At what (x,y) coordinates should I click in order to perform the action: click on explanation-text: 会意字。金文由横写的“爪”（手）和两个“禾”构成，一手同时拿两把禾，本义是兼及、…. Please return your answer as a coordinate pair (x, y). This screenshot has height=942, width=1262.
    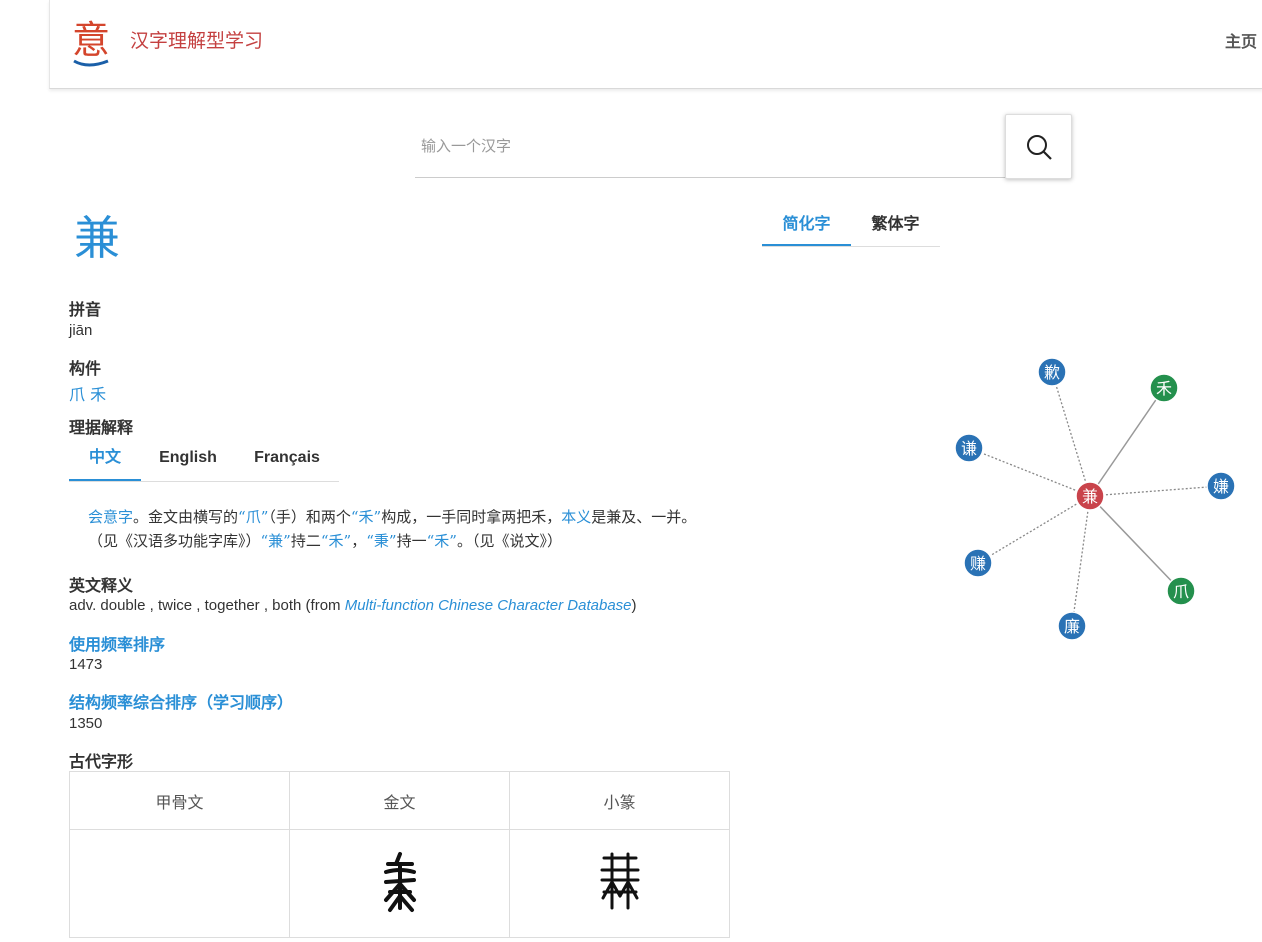
    Looking at the image, I should click on (398, 529).